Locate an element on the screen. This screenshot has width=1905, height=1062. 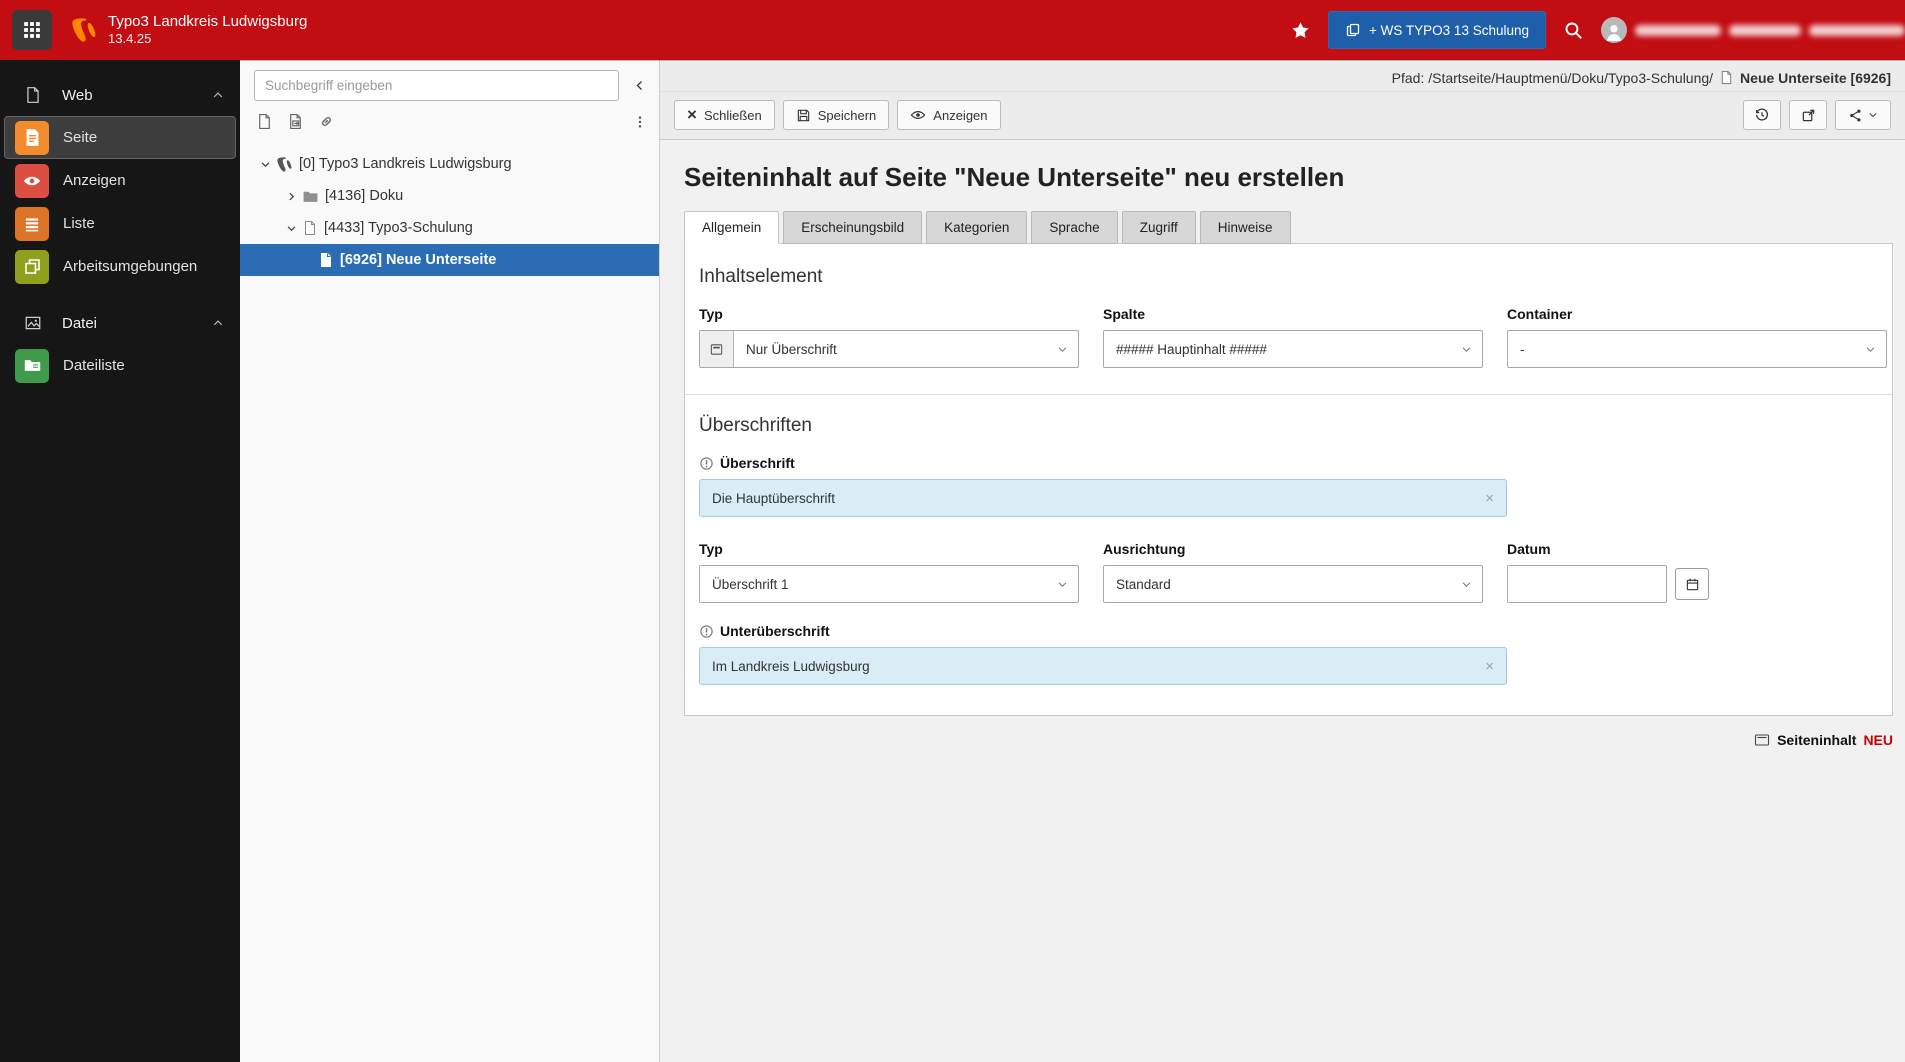
tree-node-neue-unterseite-selected: [6926] Neue Unterseite is located at coordinates (449, 260).